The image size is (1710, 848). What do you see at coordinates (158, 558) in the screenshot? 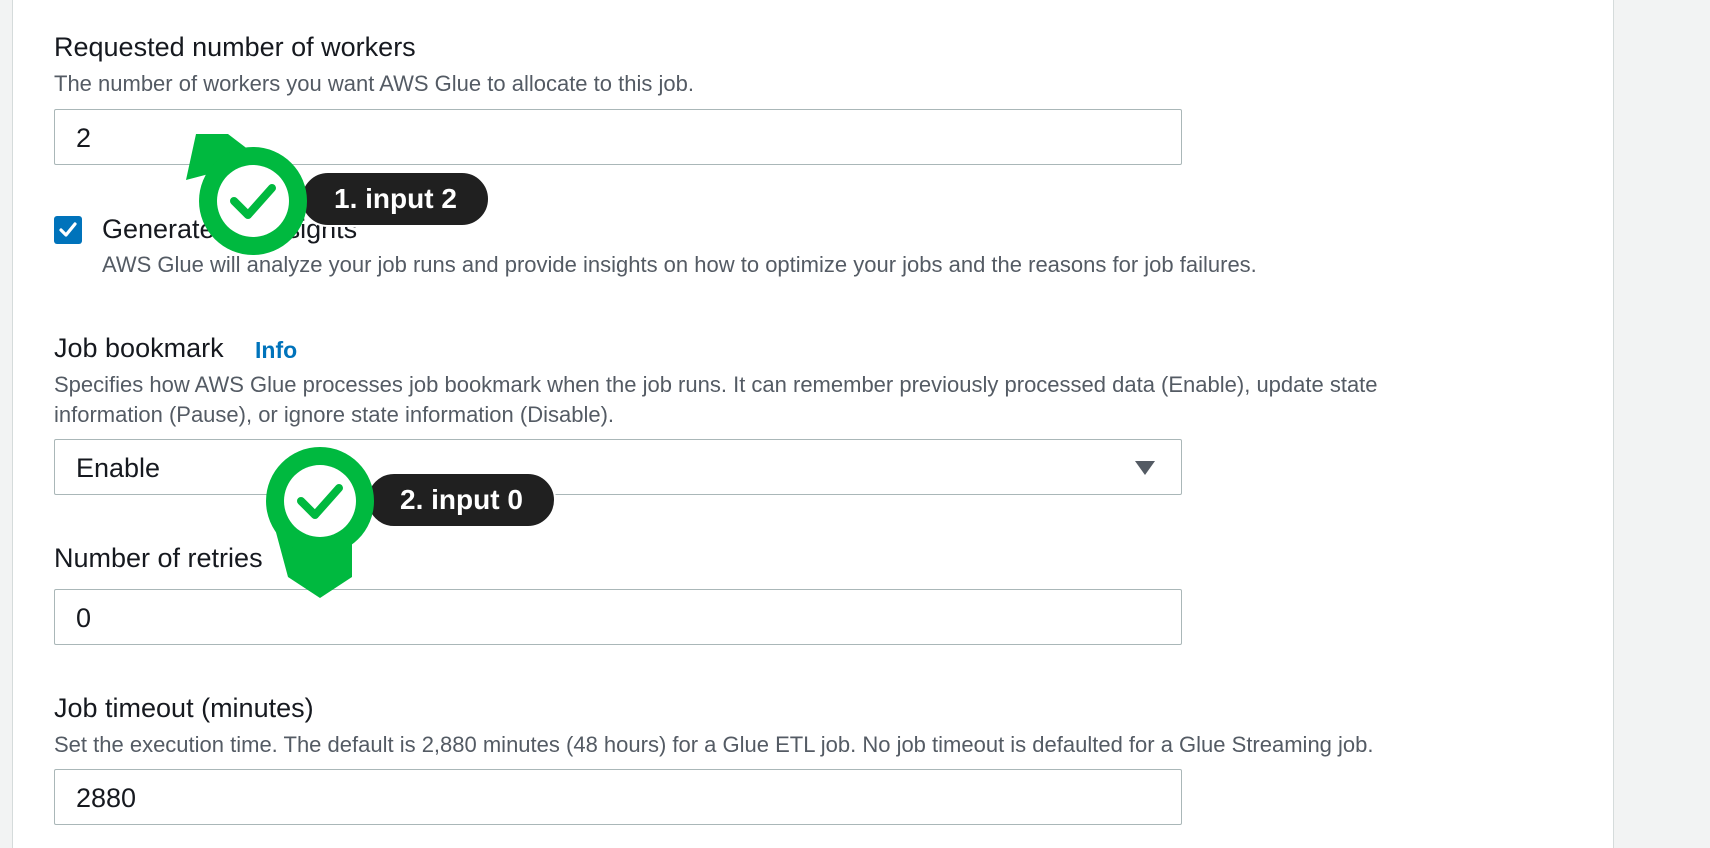
I see `retries-label: Number of retries` at bounding box center [158, 558].